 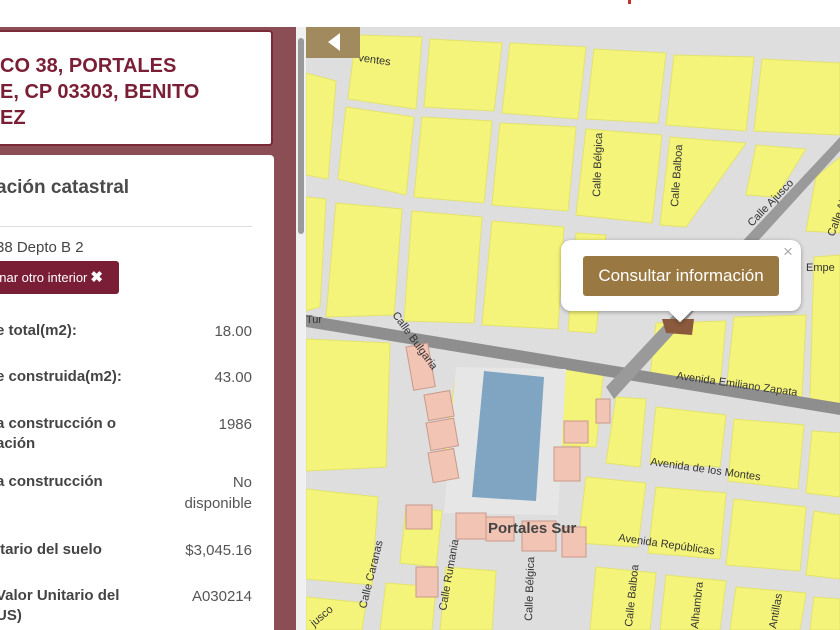 I want to click on collapse-arrow-icon, so click(x=334, y=42).